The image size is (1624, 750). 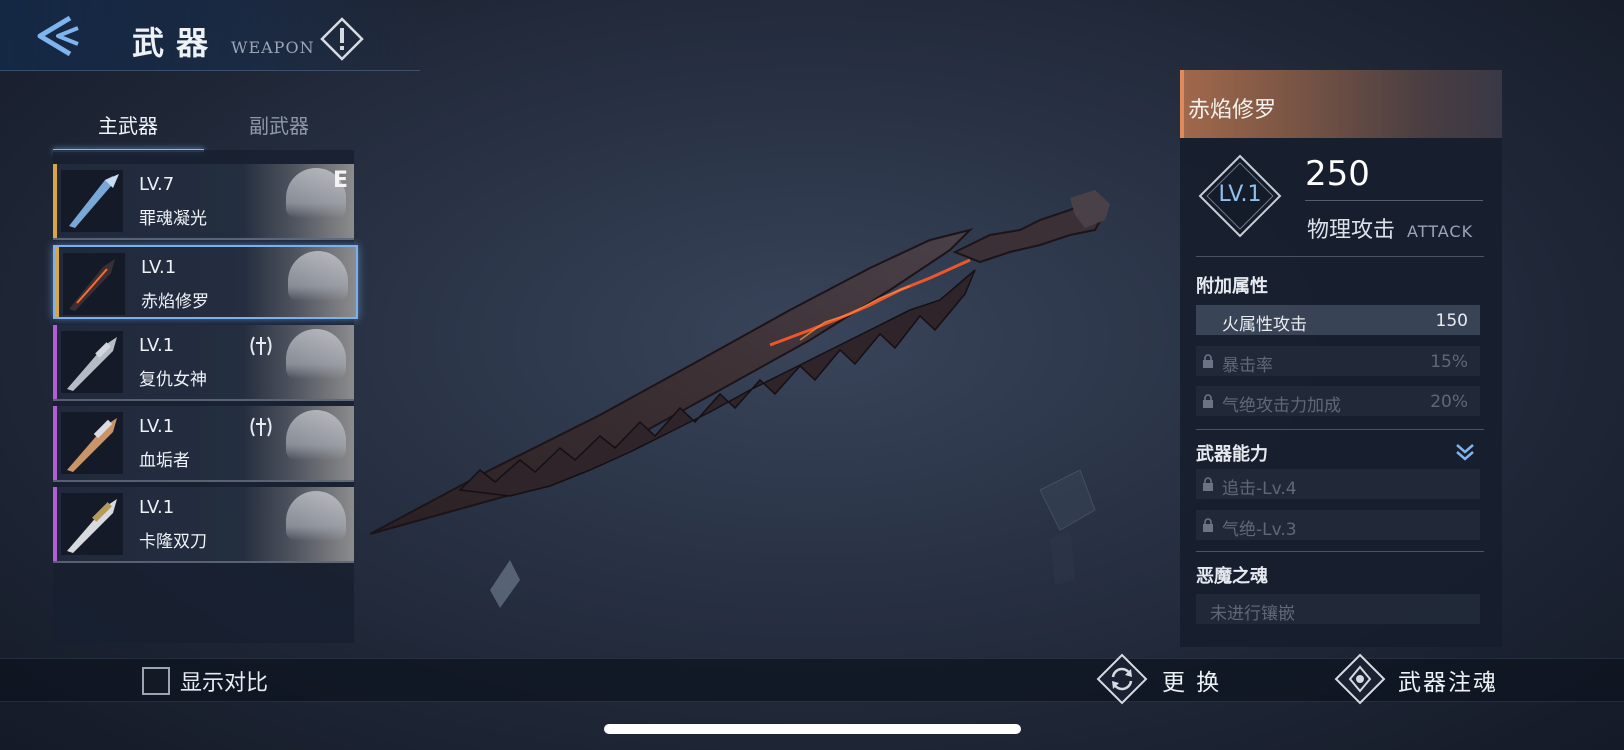 I want to click on weapon-name: 卡隆双刀, so click(x=173, y=542).